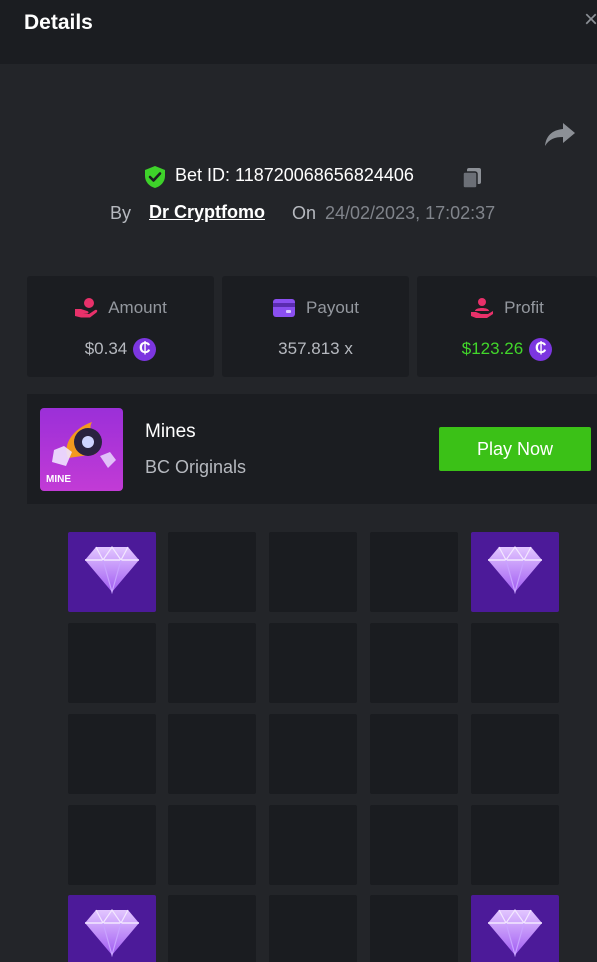  What do you see at coordinates (315, 326) in the screenshot?
I see `payout-card: Payout 357.813 x` at bounding box center [315, 326].